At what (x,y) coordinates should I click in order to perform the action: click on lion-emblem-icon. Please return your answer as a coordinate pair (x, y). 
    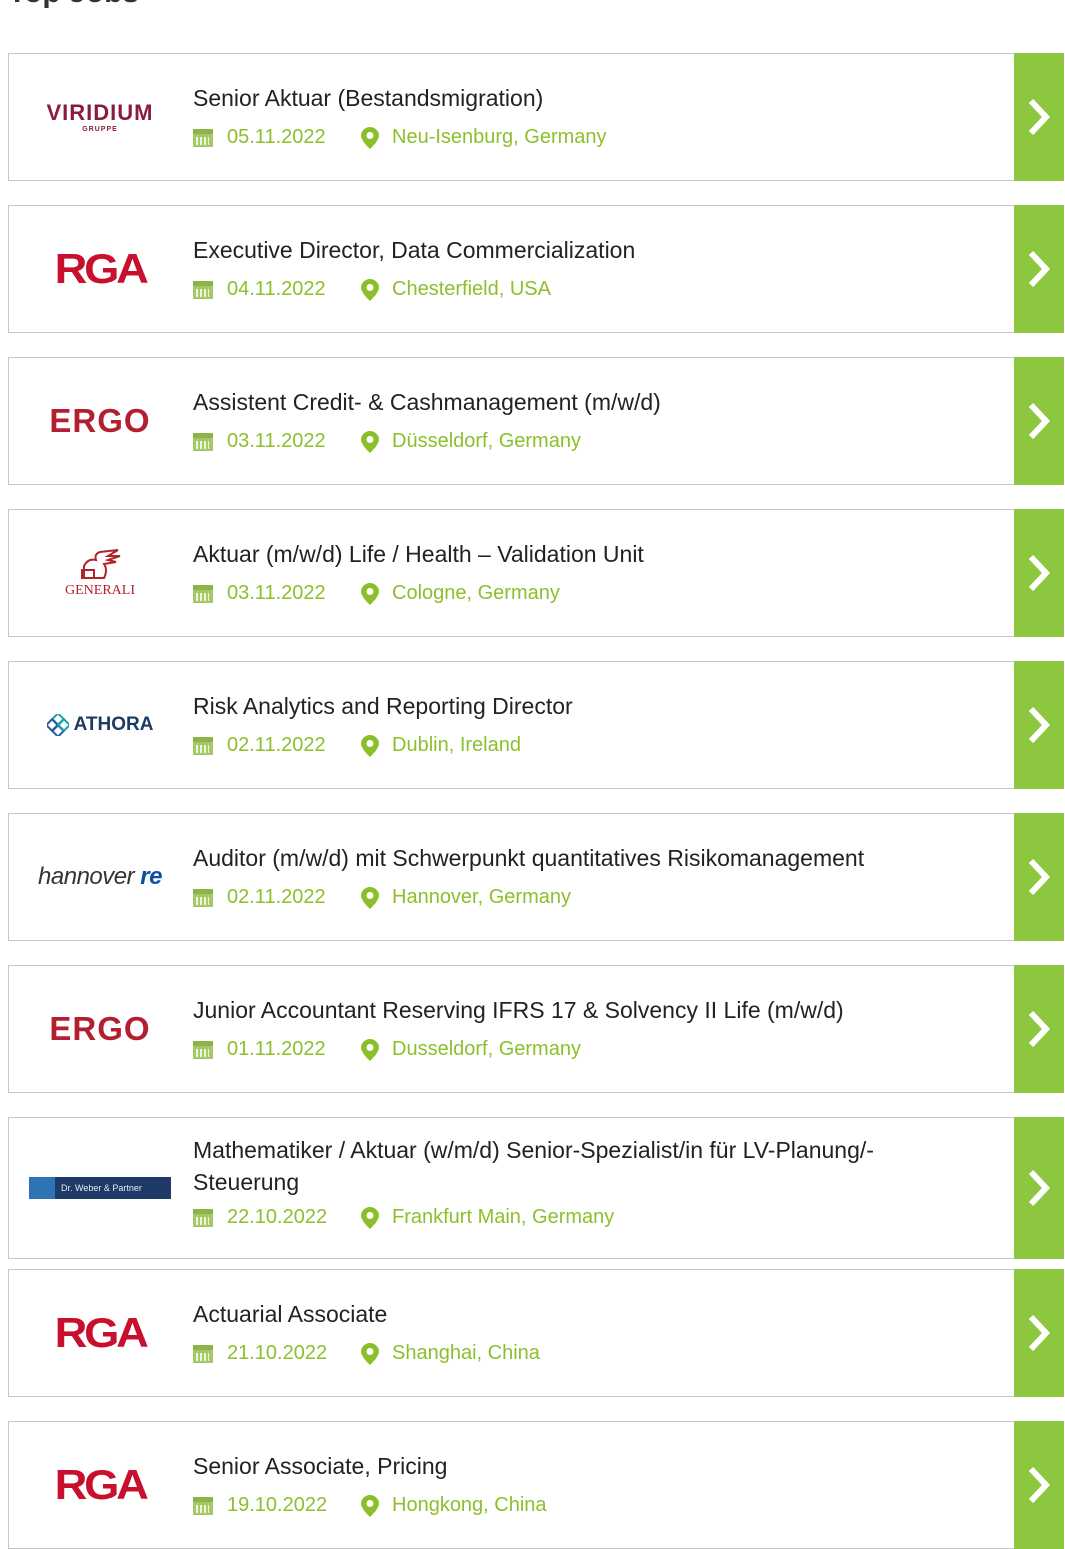
    Looking at the image, I should click on (101, 563).